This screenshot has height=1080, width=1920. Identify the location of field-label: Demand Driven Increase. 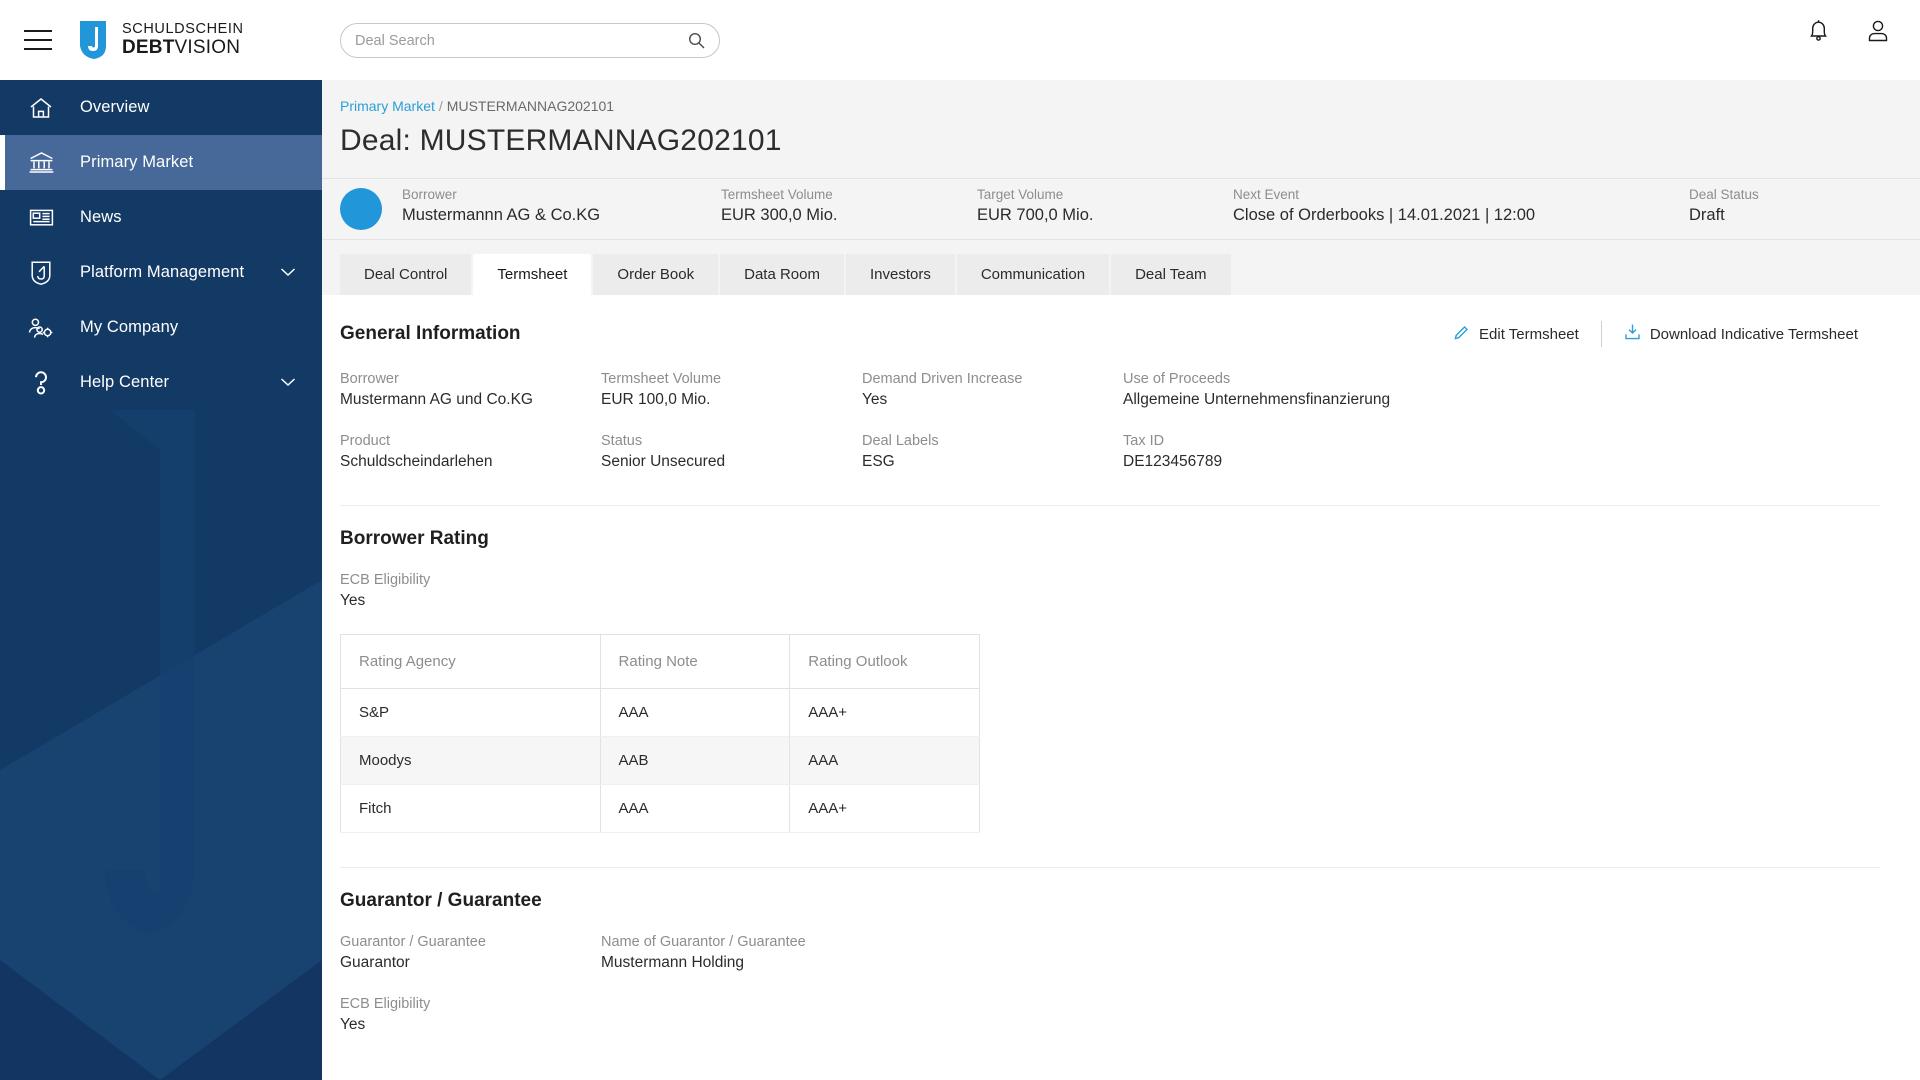
(942, 379).